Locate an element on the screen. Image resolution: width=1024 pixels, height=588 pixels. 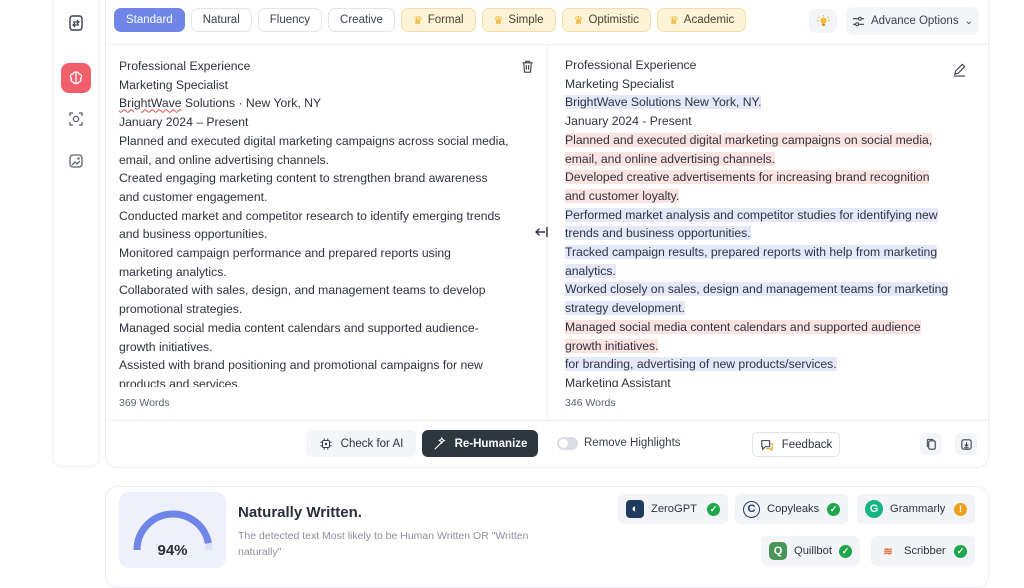
detector-grammarly: G Grammarly ! is located at coordinates (916, 509).